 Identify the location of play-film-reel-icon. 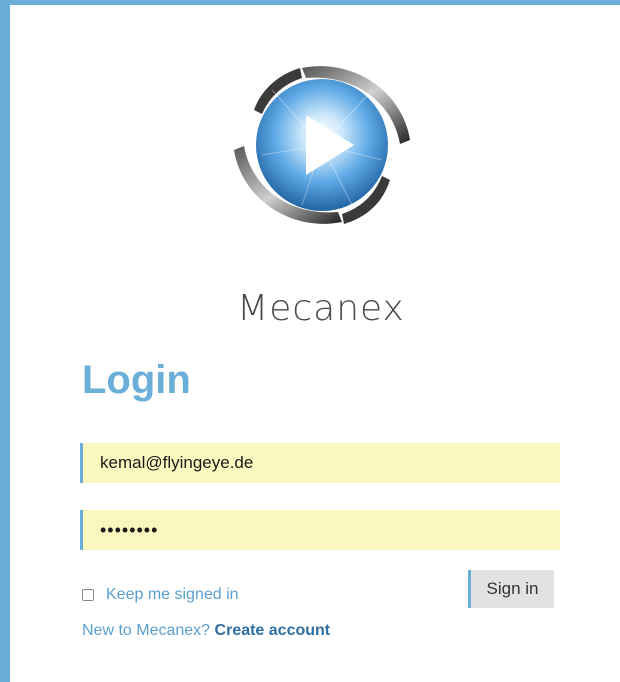
(322, 145).